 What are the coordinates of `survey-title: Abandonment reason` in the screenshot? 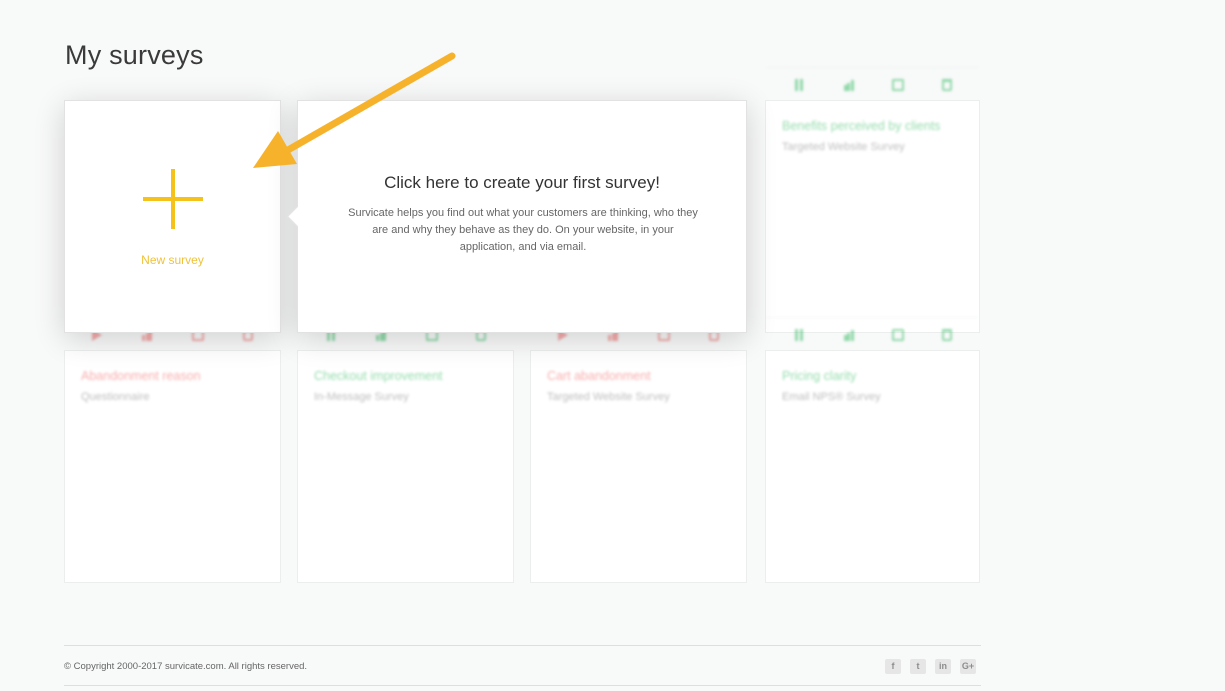 It's located at (141, 376).